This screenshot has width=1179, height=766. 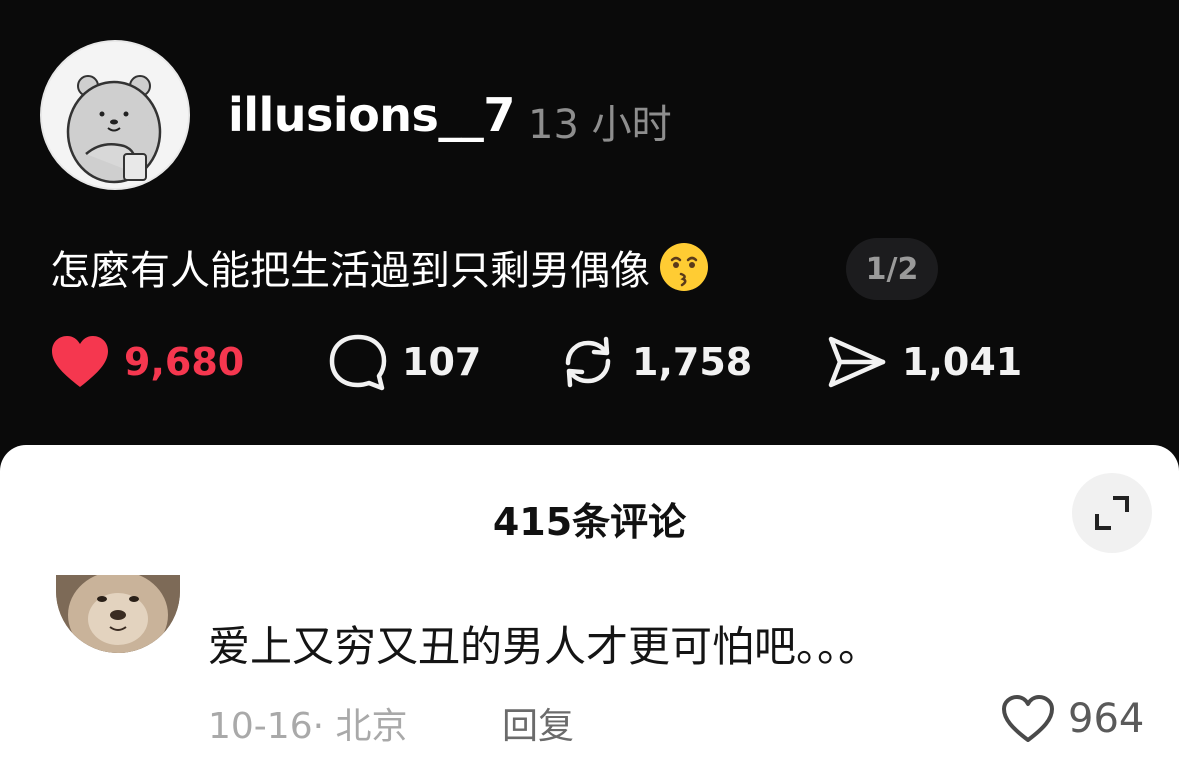 What do you see at coordinates (442, 362) in the screenshot?
I see `comment-count: 107` at bounding box center [442, 362].